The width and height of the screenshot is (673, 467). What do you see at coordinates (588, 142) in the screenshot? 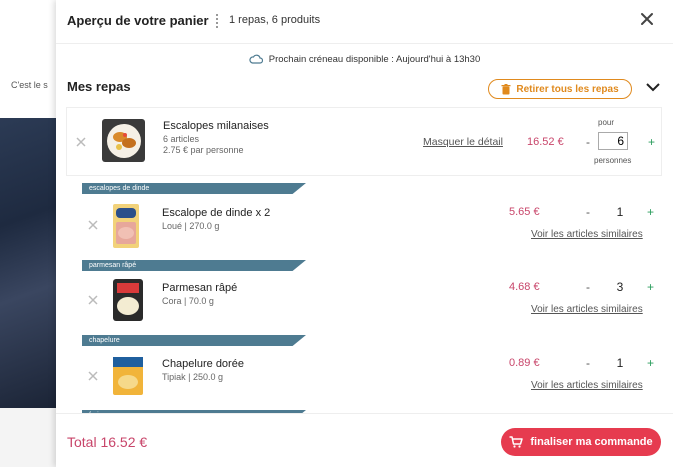
I see `decrease-persons-button: -` at bounding box center [588, 142].